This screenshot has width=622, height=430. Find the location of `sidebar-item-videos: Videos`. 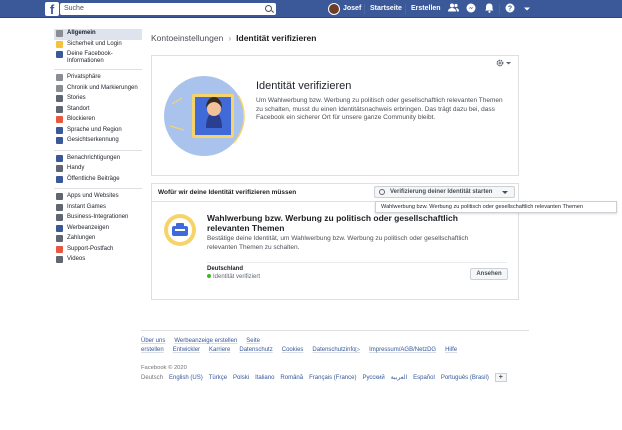

sidebar-item-videos: Videos is located at coordinates (98, 260).